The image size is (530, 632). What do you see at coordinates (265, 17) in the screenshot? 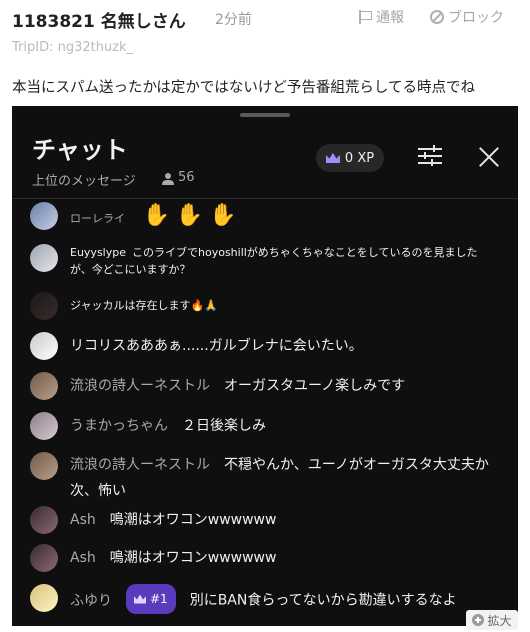
I see `post-header: 1183821 名無しさん 2分前 通報 ブロック` at bounding box center [265, 17].